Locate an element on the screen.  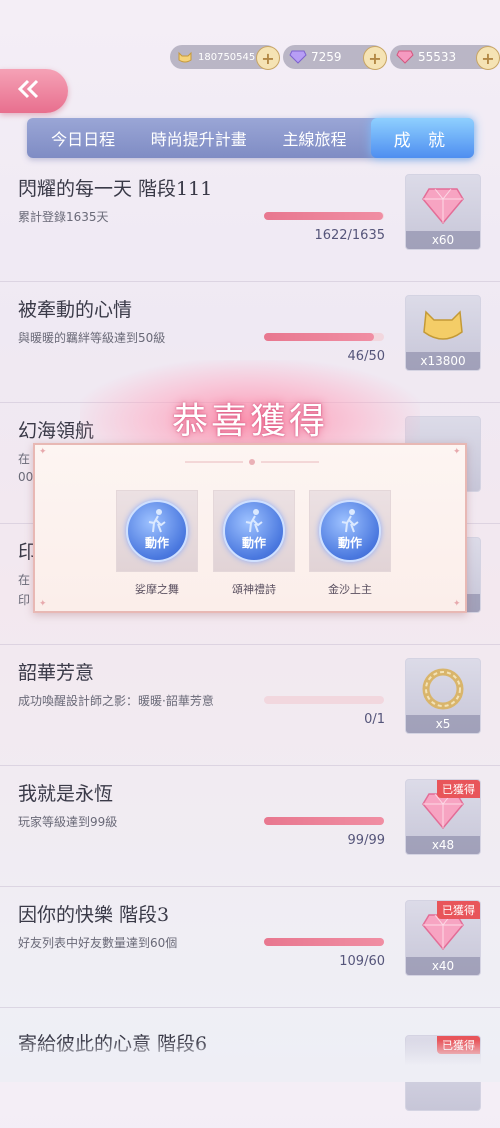
popup-reward-item: 動作 金沙上主 is located at coordinates (350, 543).